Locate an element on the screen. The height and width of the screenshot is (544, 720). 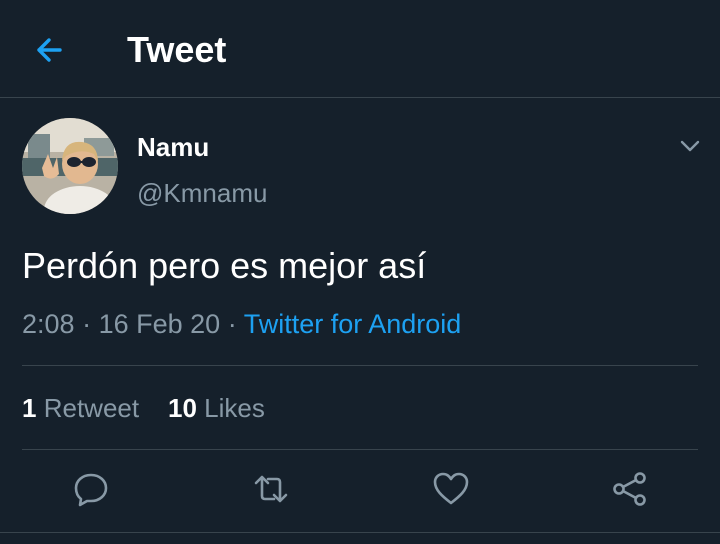
retweet-icon is located at coordinates (271, 489).